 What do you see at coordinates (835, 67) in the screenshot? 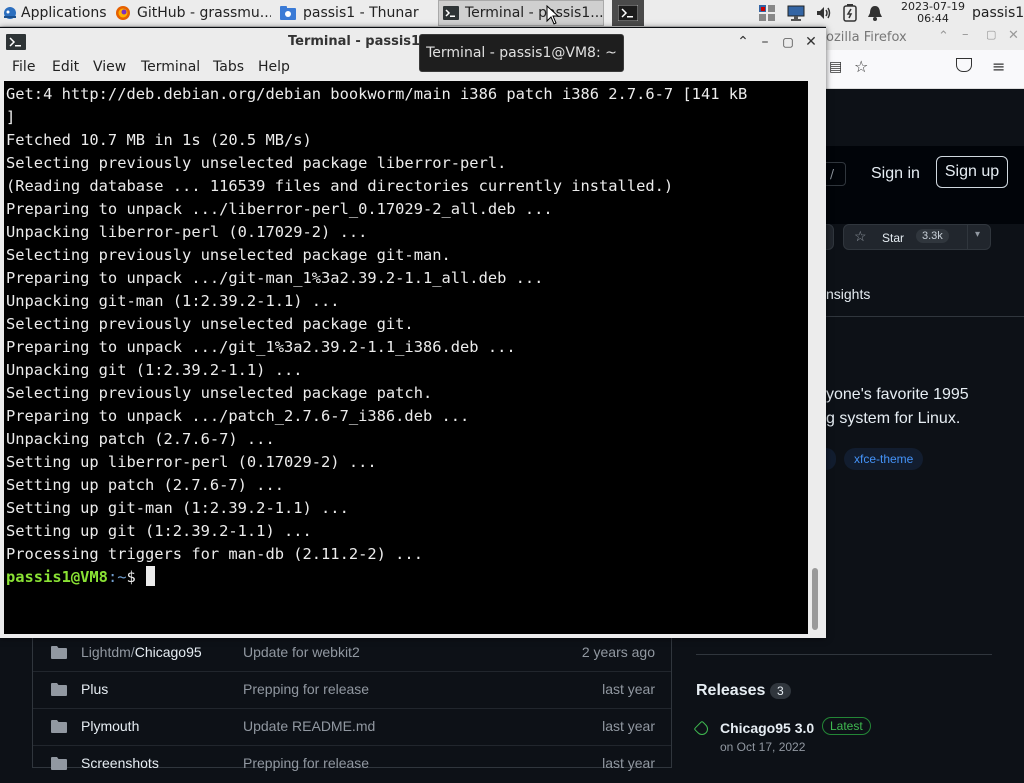
I see `reader-view-icon: ▤` at bounding box center [835, 67].